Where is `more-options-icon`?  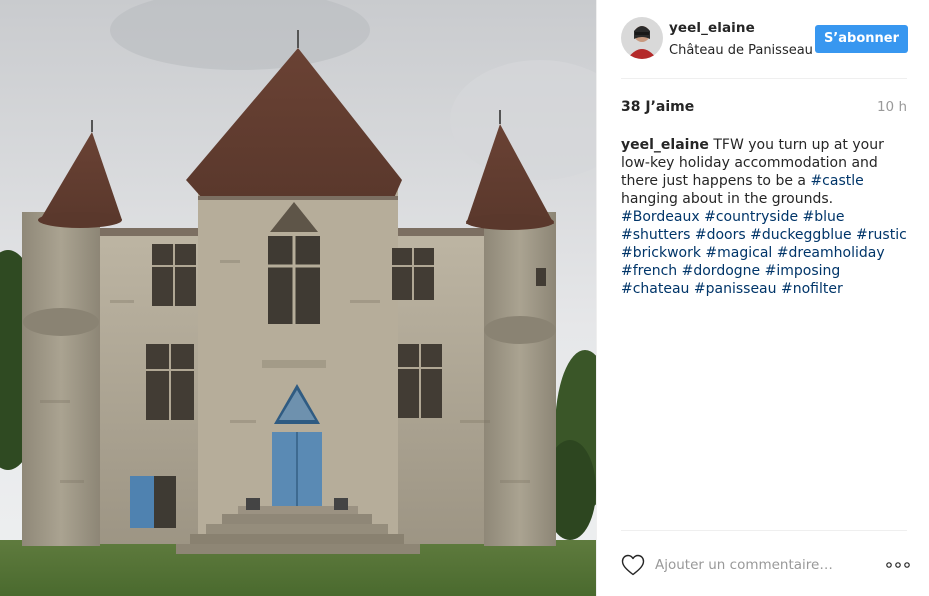 more-options-icon is located at coordinates (898, 565).